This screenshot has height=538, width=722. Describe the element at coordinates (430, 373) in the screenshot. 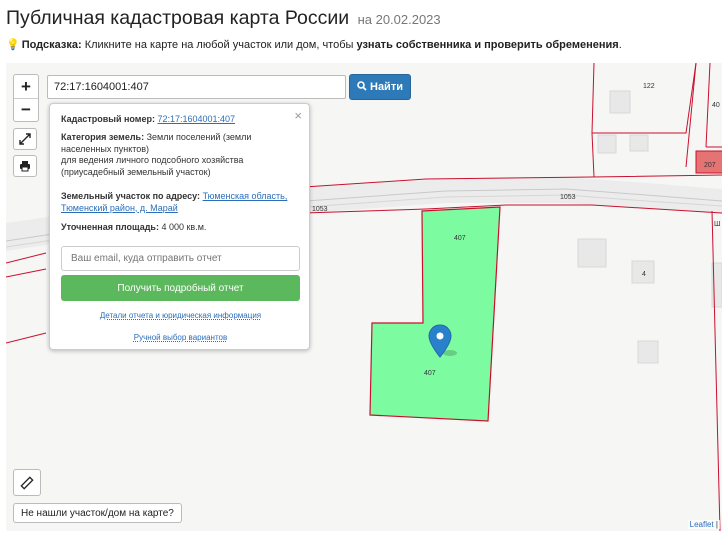

I see `map-label-parcel-center: 407` at that location.